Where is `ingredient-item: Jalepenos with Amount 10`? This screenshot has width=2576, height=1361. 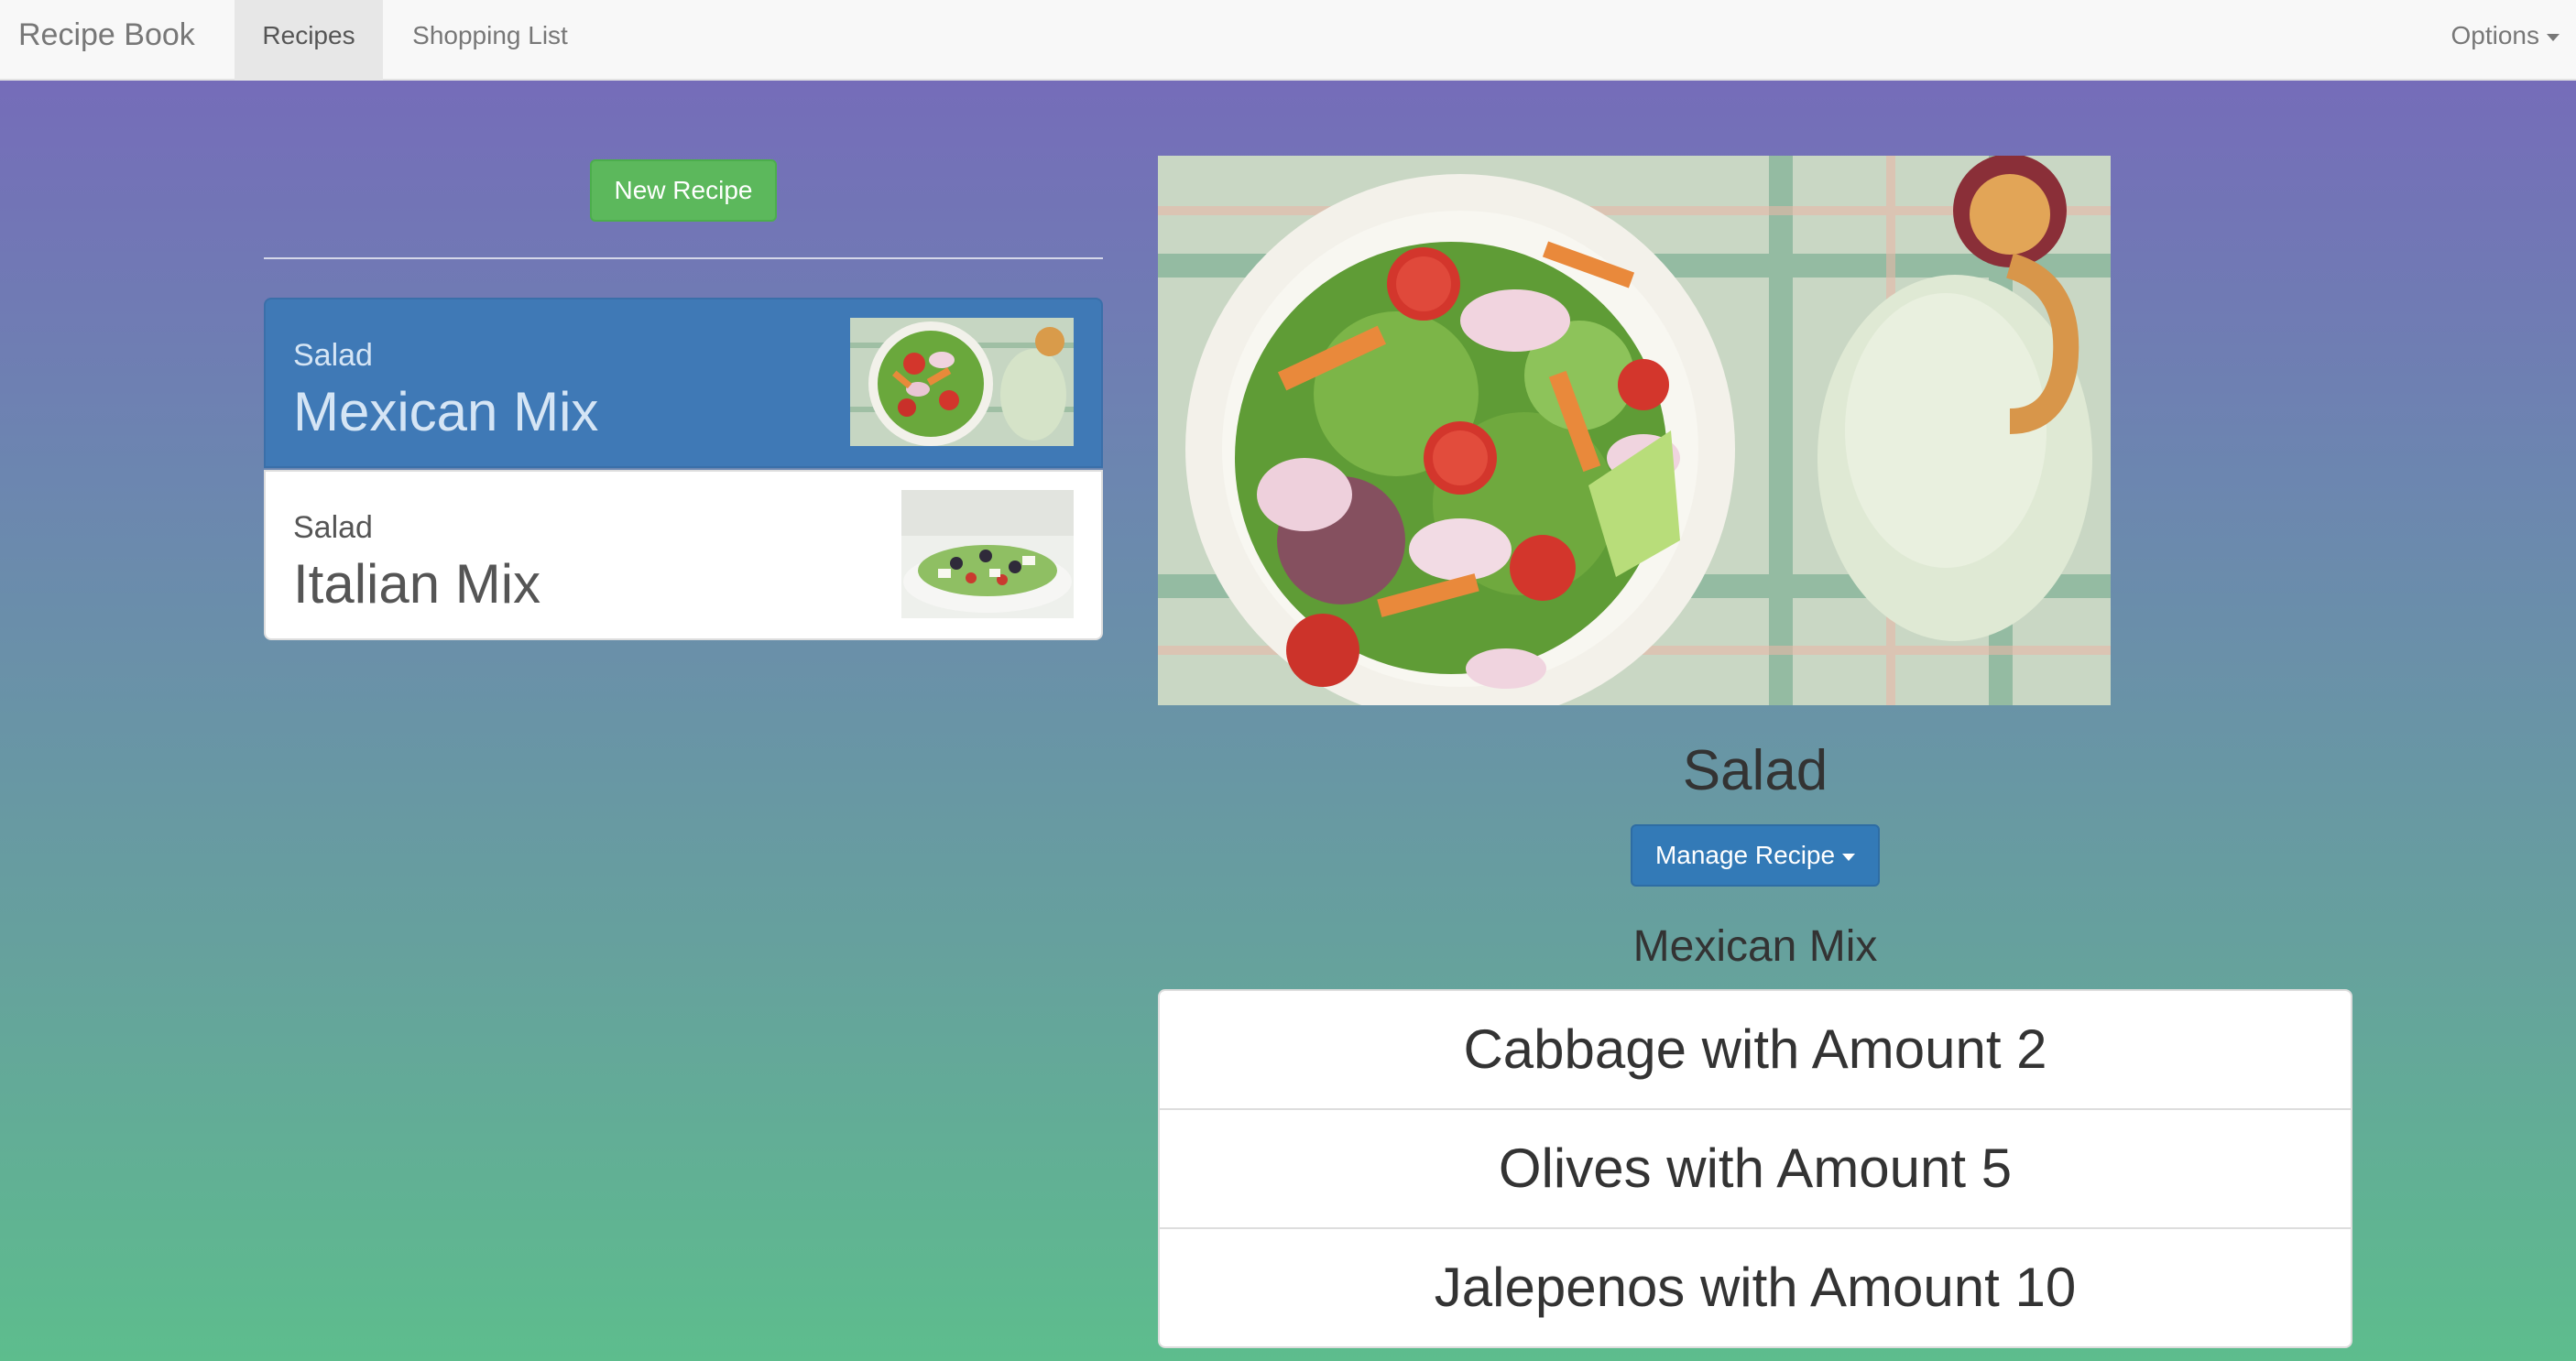 ingredient-item: Jalepenos with Amount 10 is located at coordinates (1756, 1287).